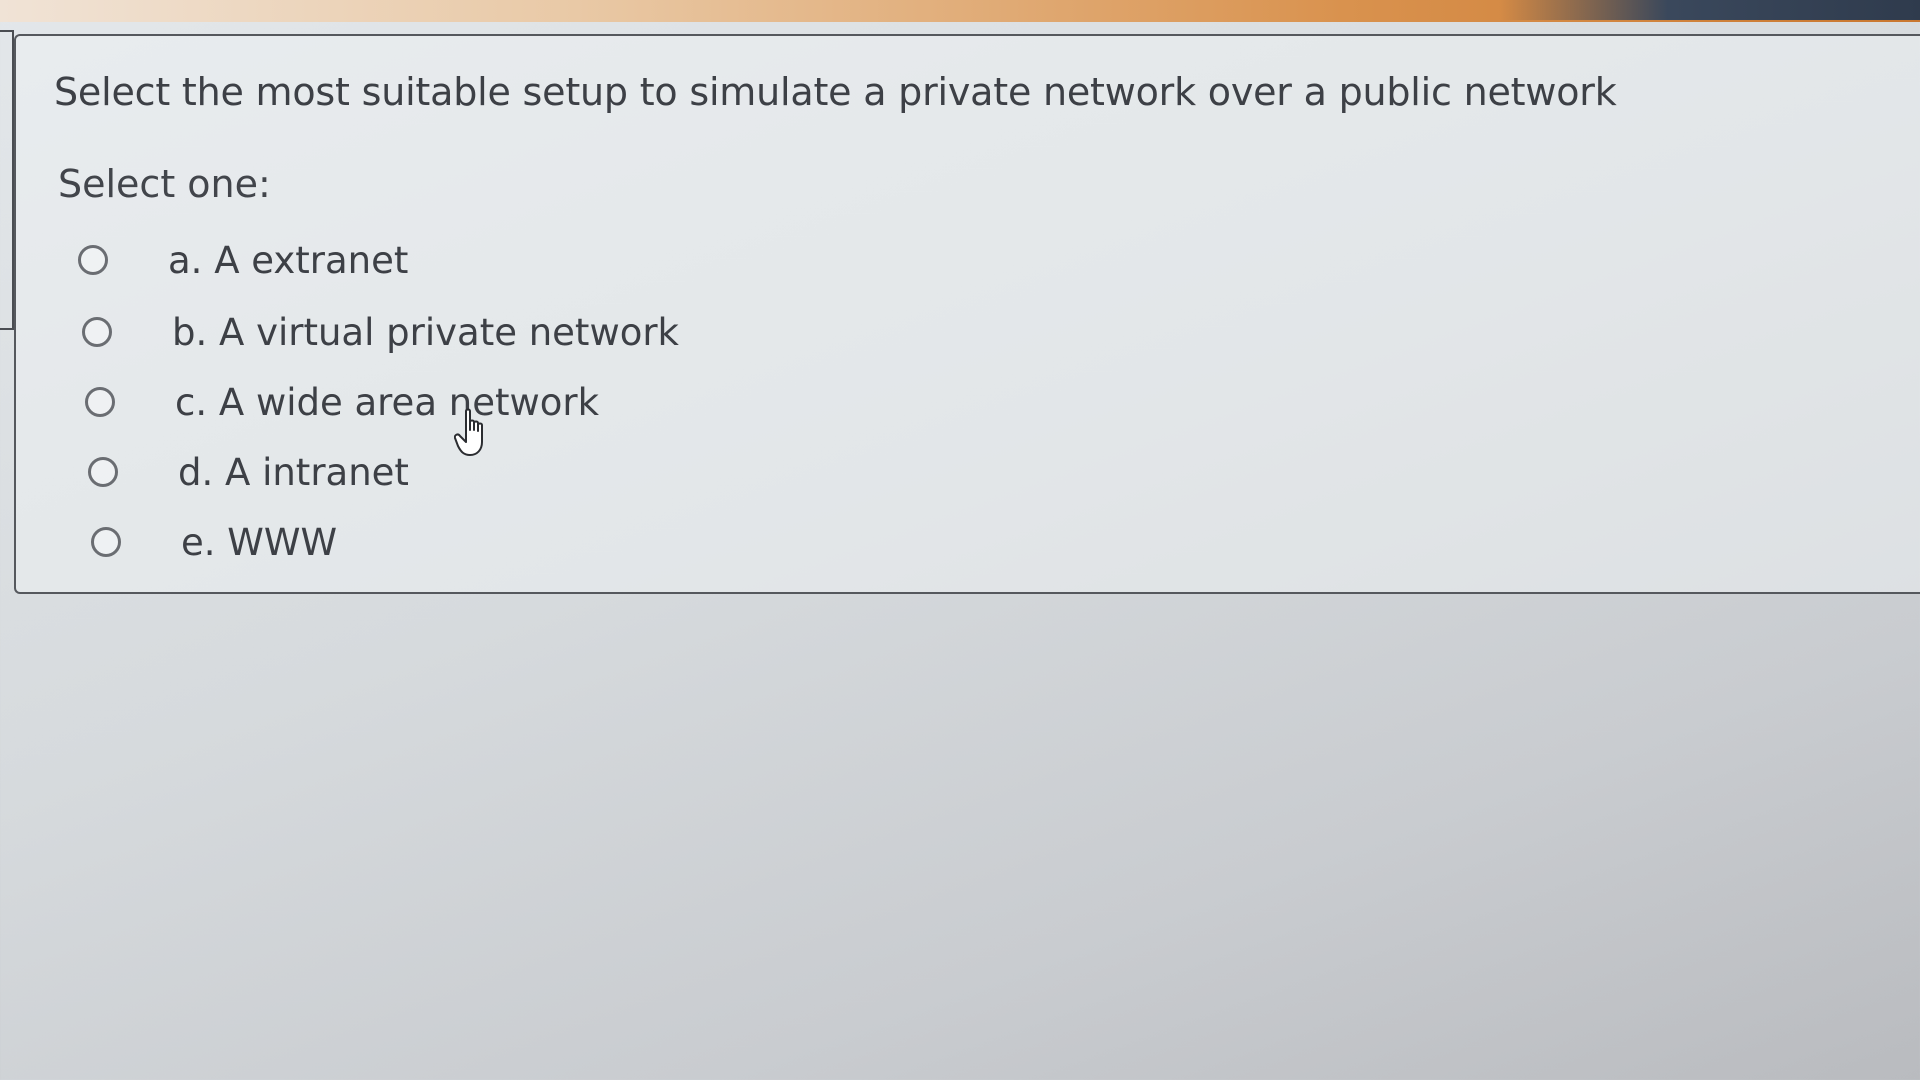  Describe the element at coordinates (387, 402) in the screenshot. I see `answer-label-c: c. A wide area network` at that location.